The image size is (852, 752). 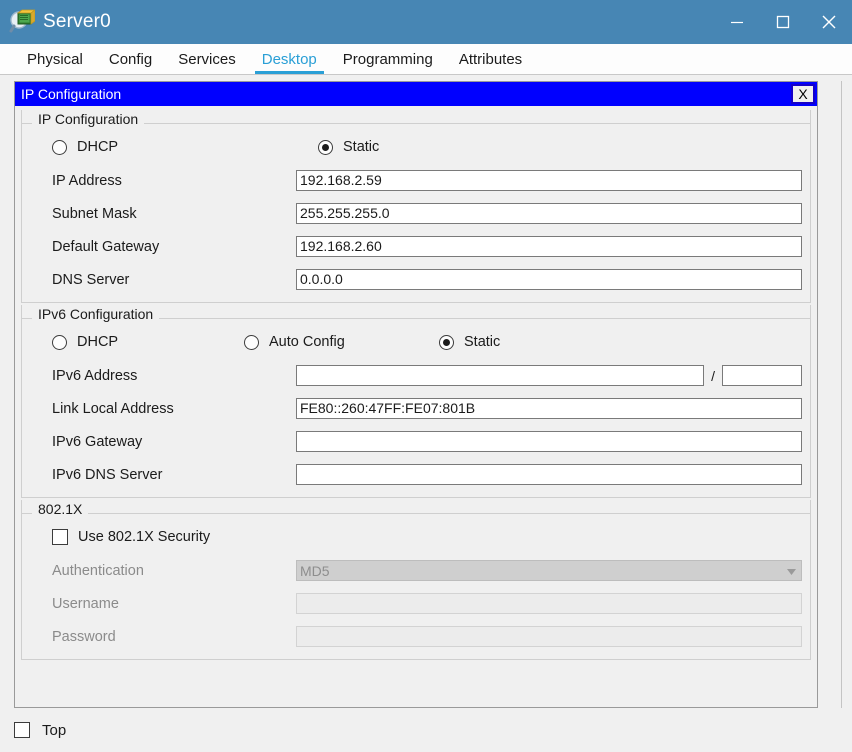 I want to click on maximize-button, so click(x=783, y=22).